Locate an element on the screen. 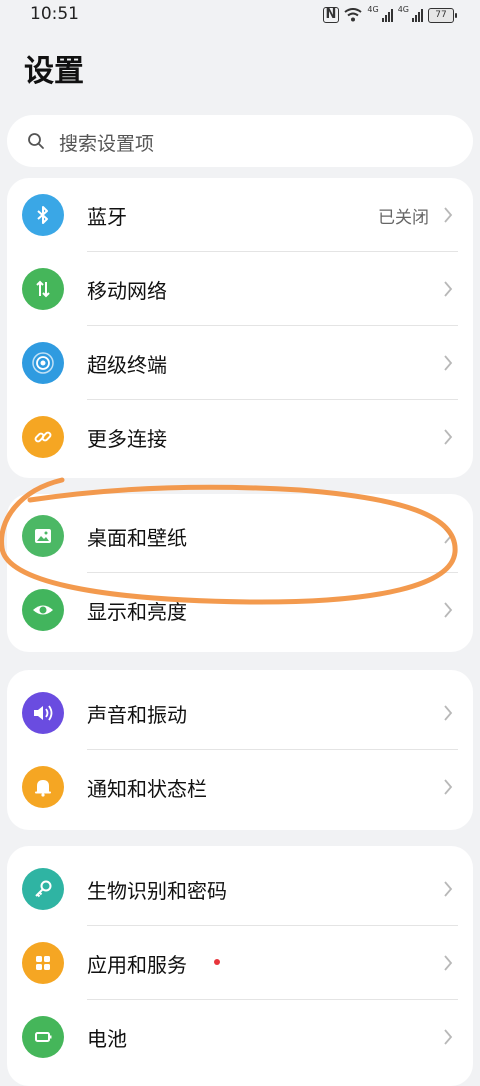  super-device-icon is located at coordinates (43, 363).